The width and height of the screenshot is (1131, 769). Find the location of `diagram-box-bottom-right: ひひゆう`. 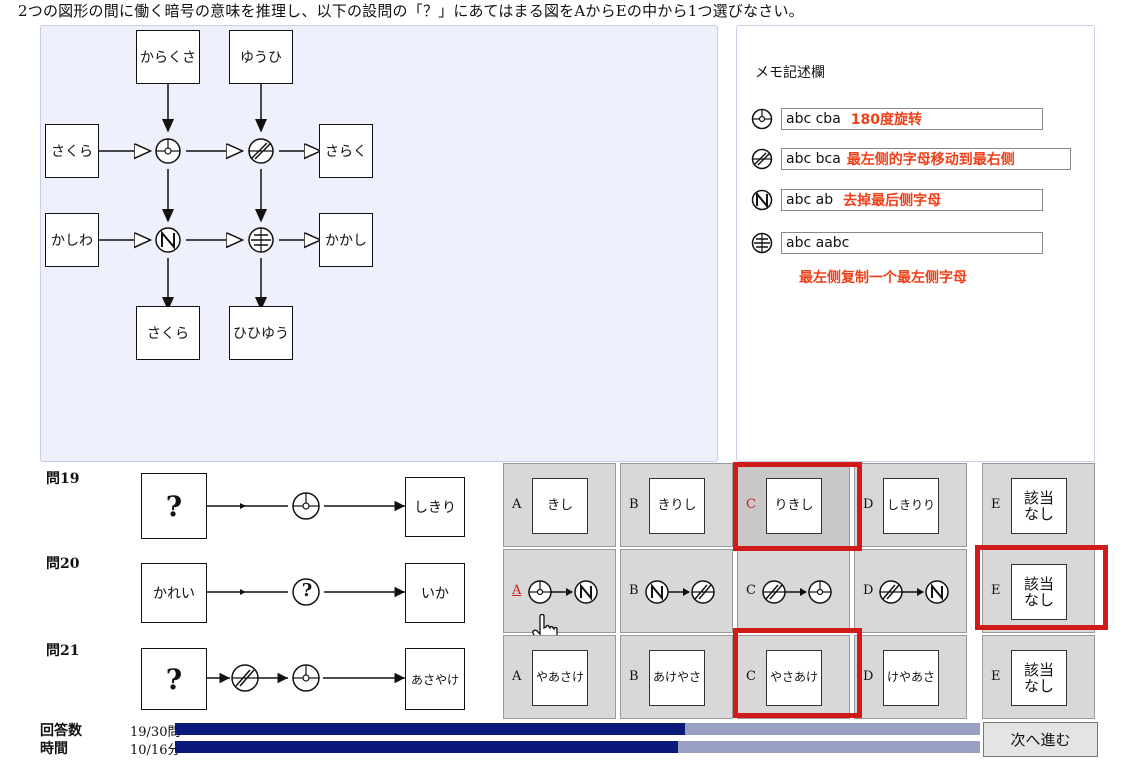

diagram-box-bottom-right: ひひゆう is located at coordinates (261, 333).